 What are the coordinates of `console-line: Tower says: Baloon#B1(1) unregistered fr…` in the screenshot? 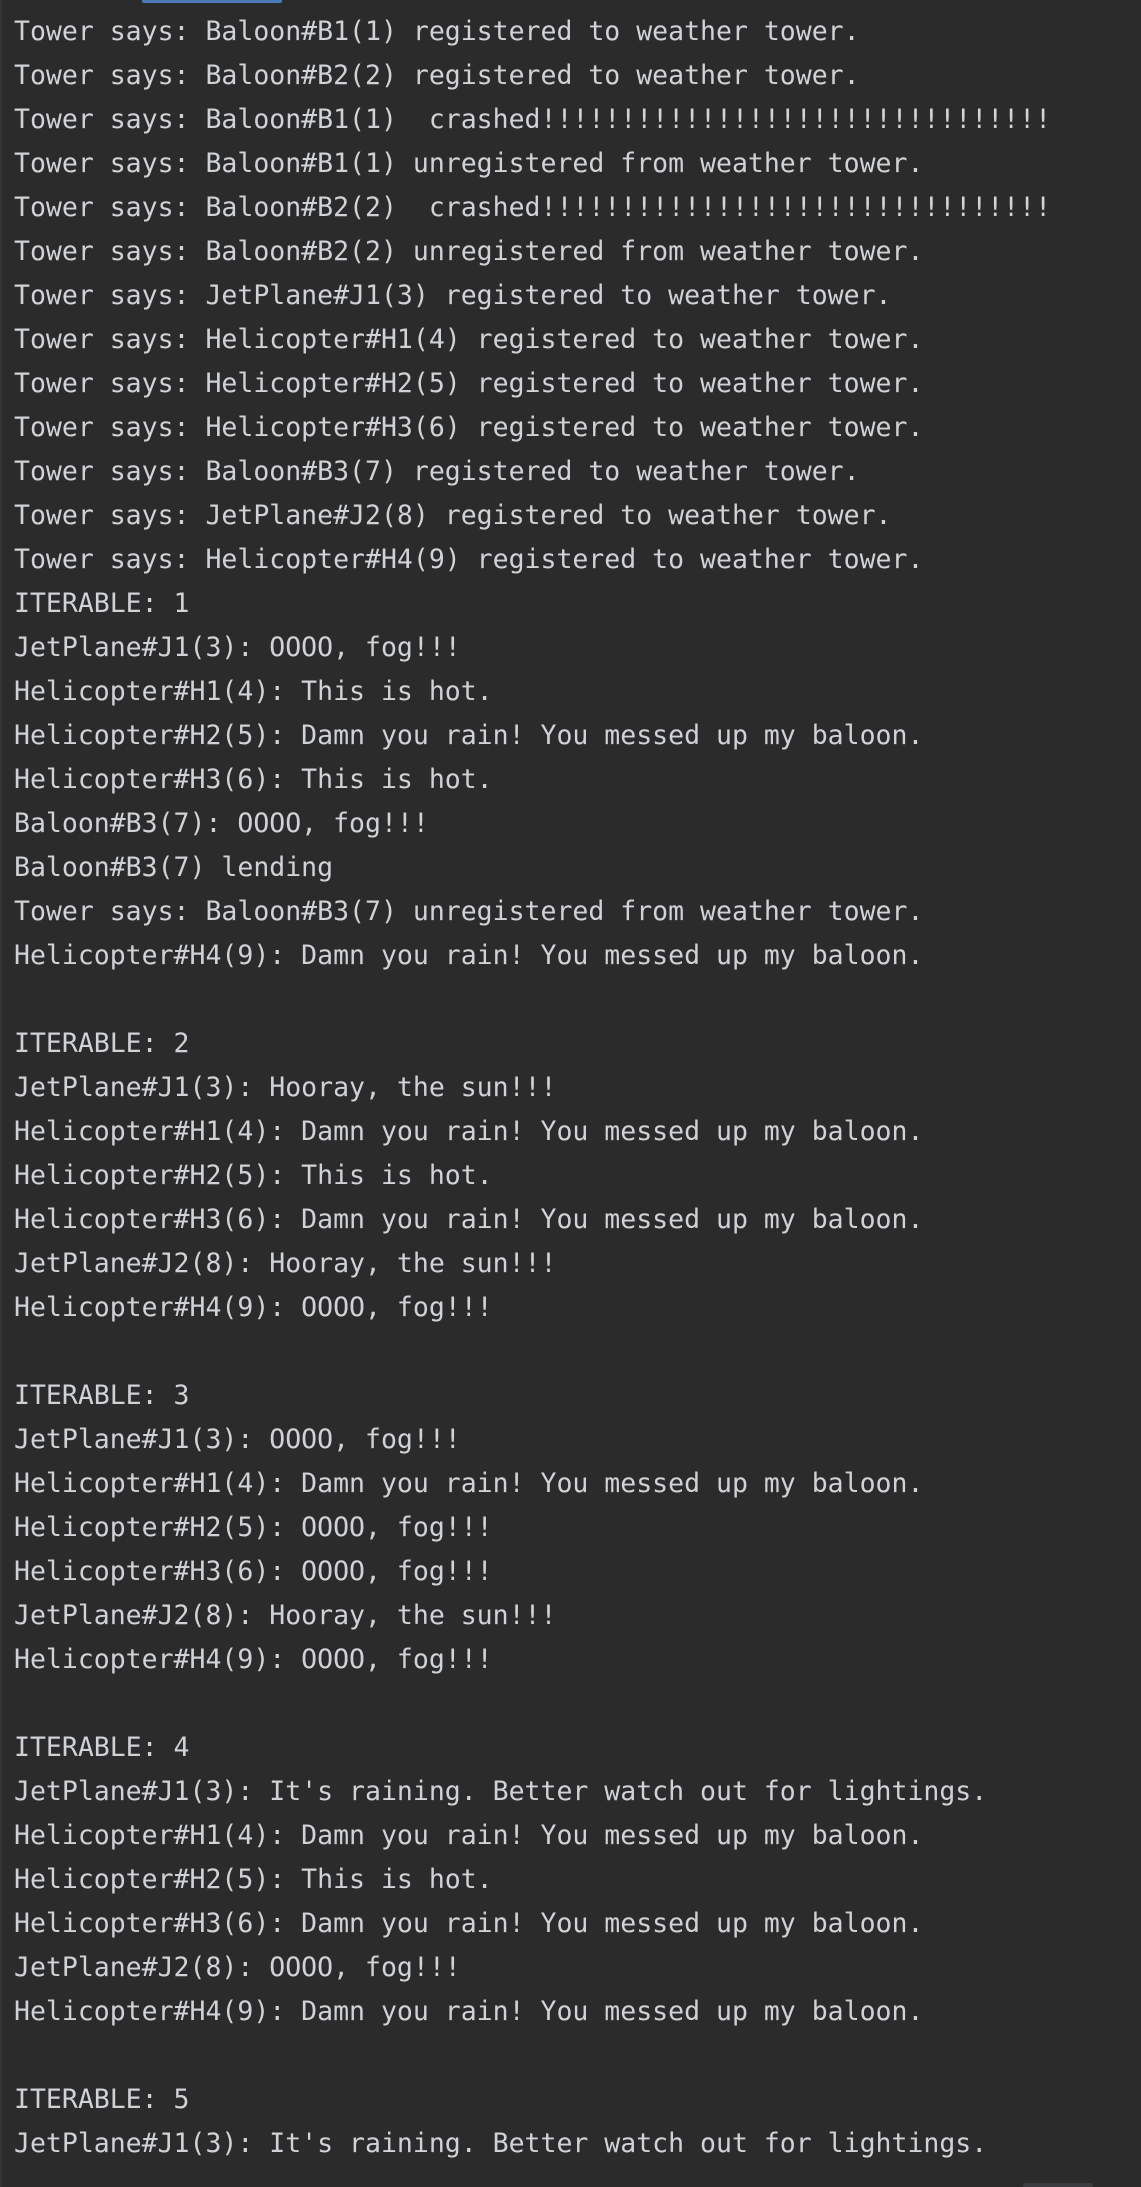 It's located at (469, 163).